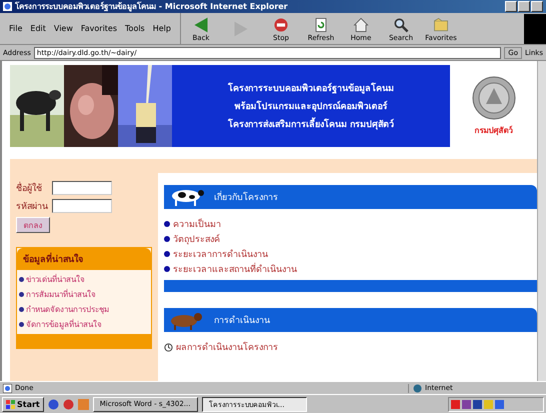  What do you see at coordinates (63, 28) in the screenshot?
I see `menu-item: View` at bounding box center [63, 28].